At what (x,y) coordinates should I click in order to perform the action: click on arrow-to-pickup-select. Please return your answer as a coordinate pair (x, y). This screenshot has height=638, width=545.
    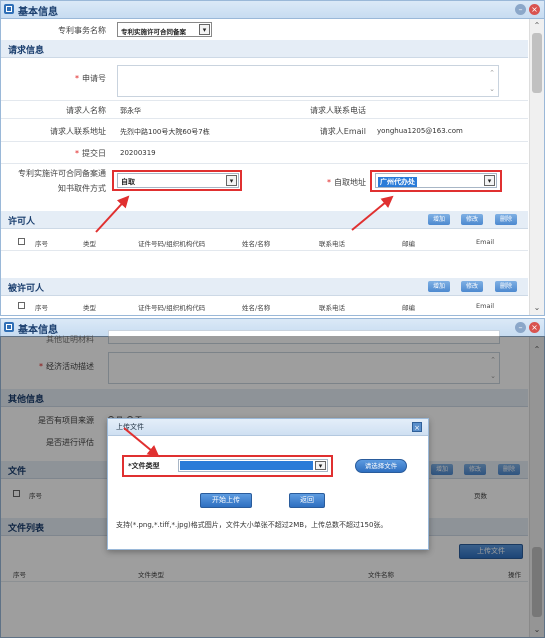
    Looking at the image, I should click on (372, 213).